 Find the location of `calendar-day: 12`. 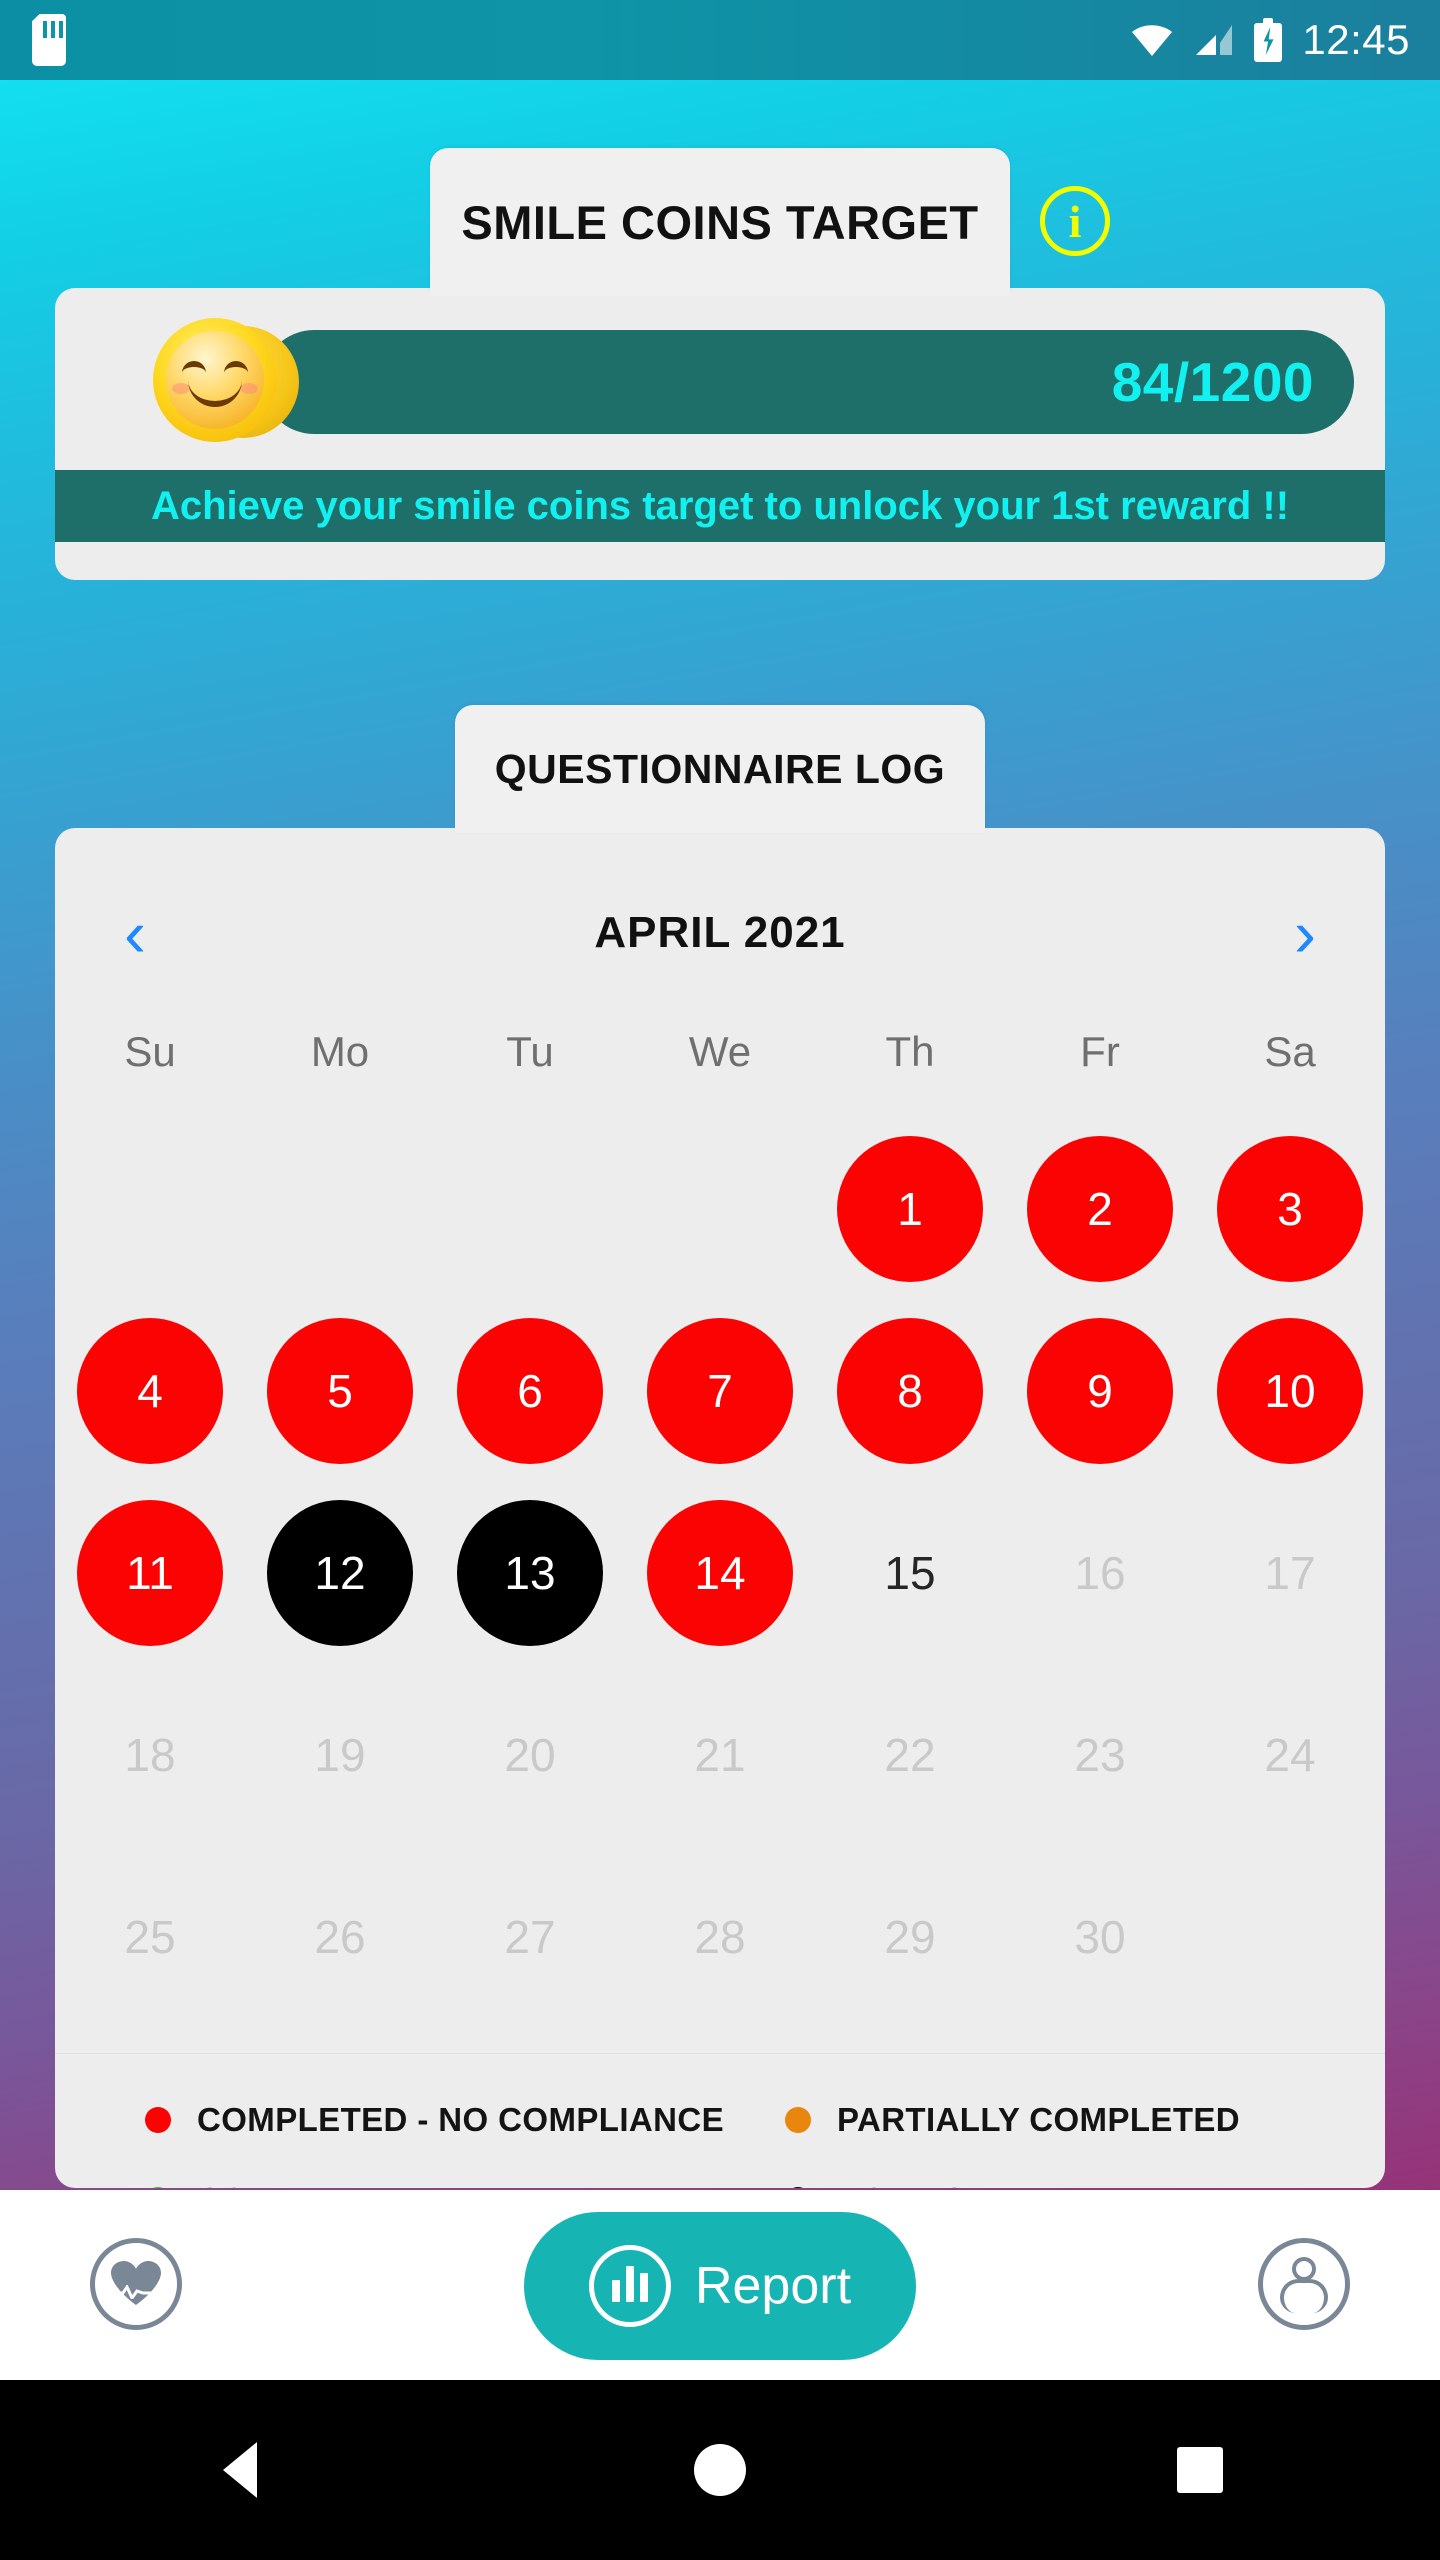

calendar-day: 12 is located at coordinates (340, 1573).